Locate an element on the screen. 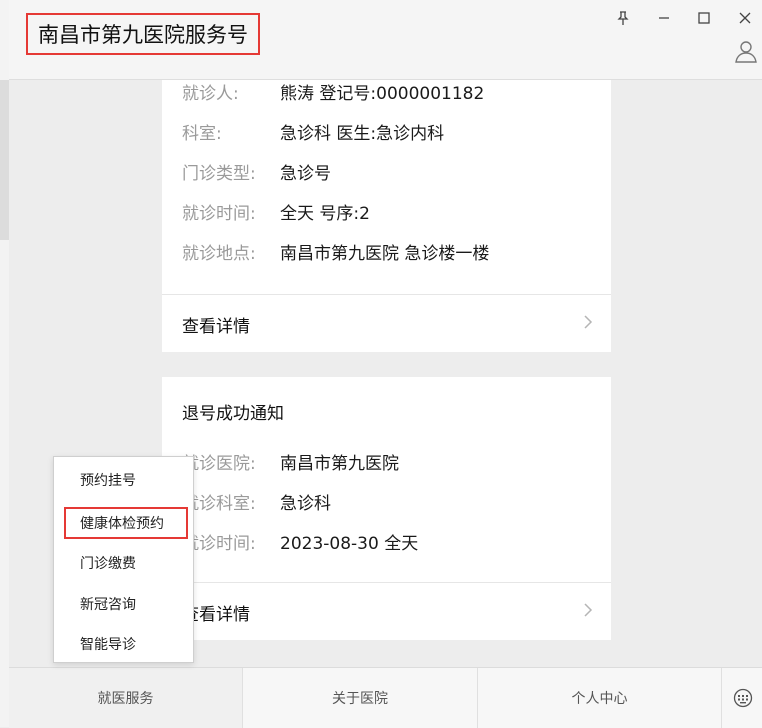 The image size is (762, 728). field-patient: 就诊人: 熊涛 登记号:0000001182 is located at coordinates (333, 94).